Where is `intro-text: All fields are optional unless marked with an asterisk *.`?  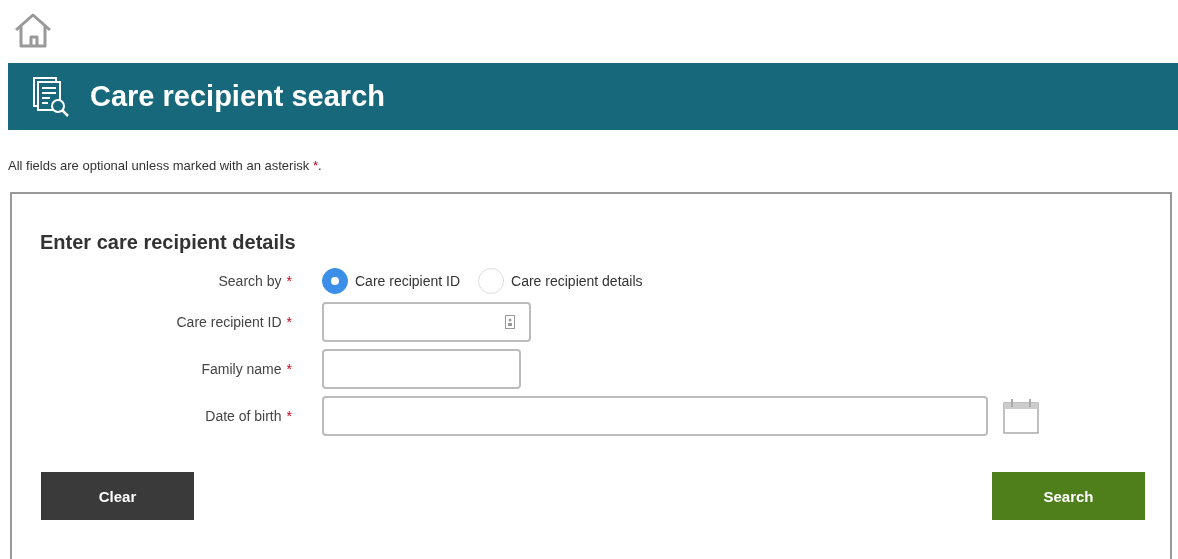
intro-text: All fields are optional unless marked with an asterisk *. is located at coordinates (165, 165).